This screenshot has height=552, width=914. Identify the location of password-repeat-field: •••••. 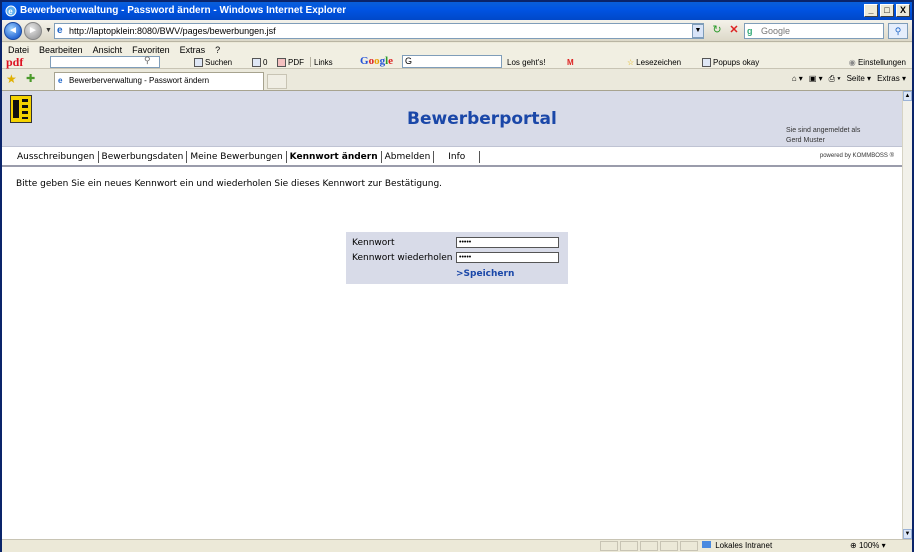
(507, 257).